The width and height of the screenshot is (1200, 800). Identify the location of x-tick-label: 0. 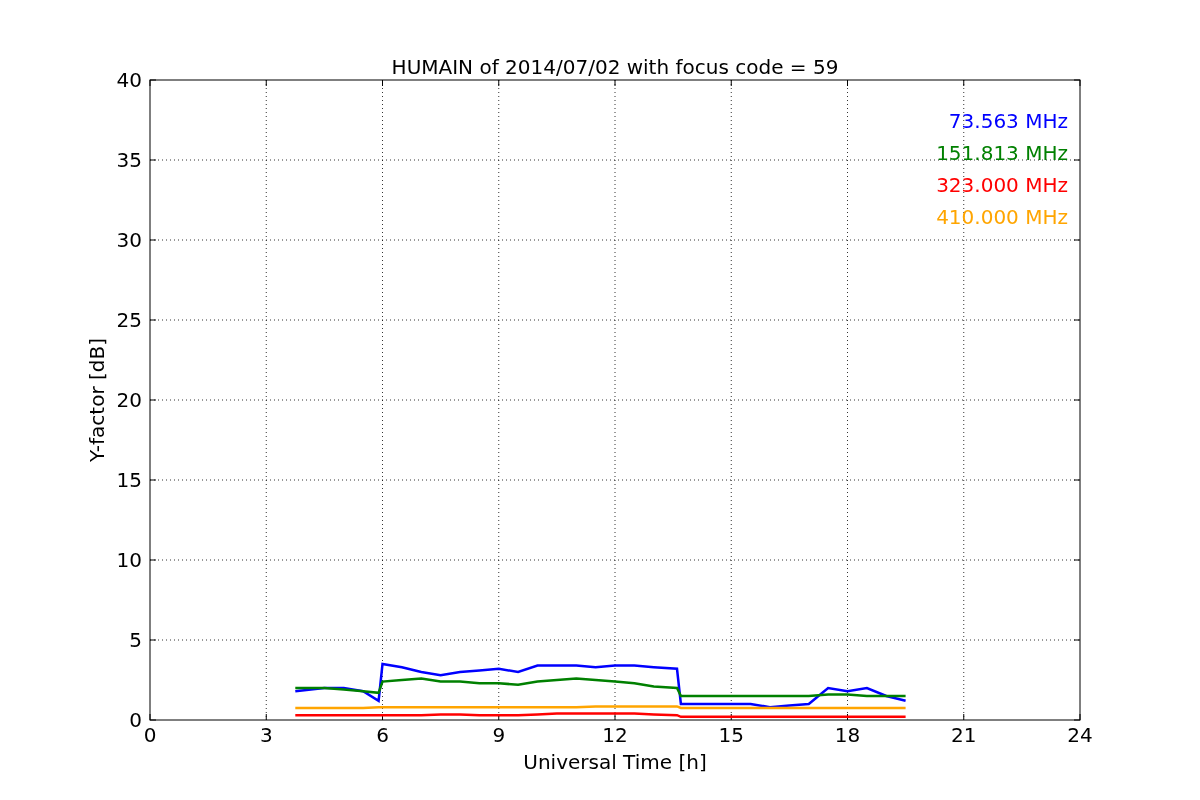
(150, 735).